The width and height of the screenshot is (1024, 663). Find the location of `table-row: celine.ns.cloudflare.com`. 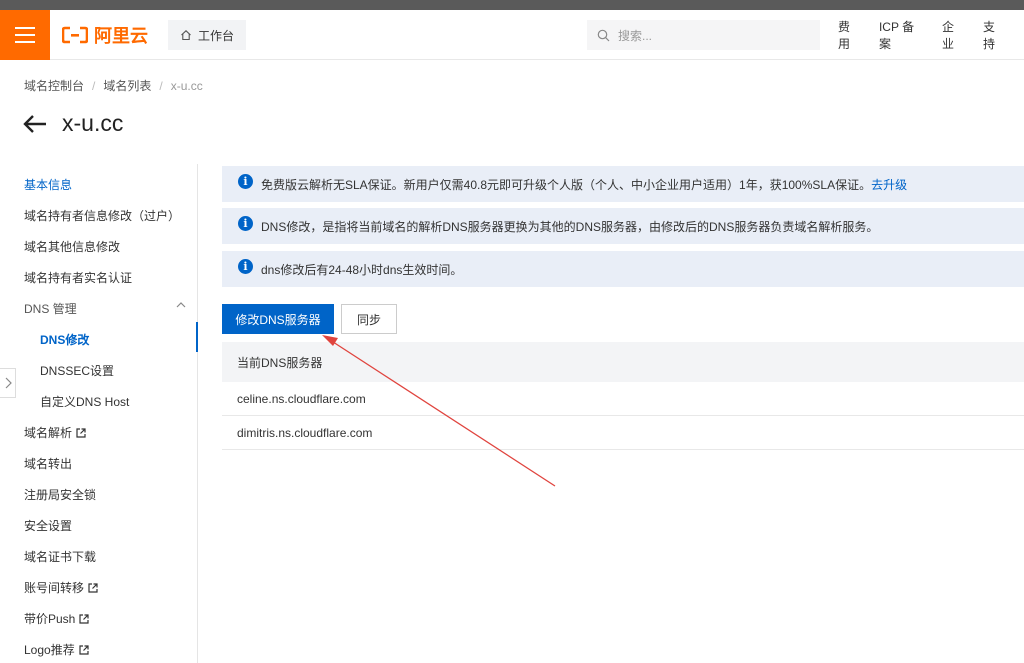

table-row: celine.ns.cloudflare.com is located at coordinates (623, 399).